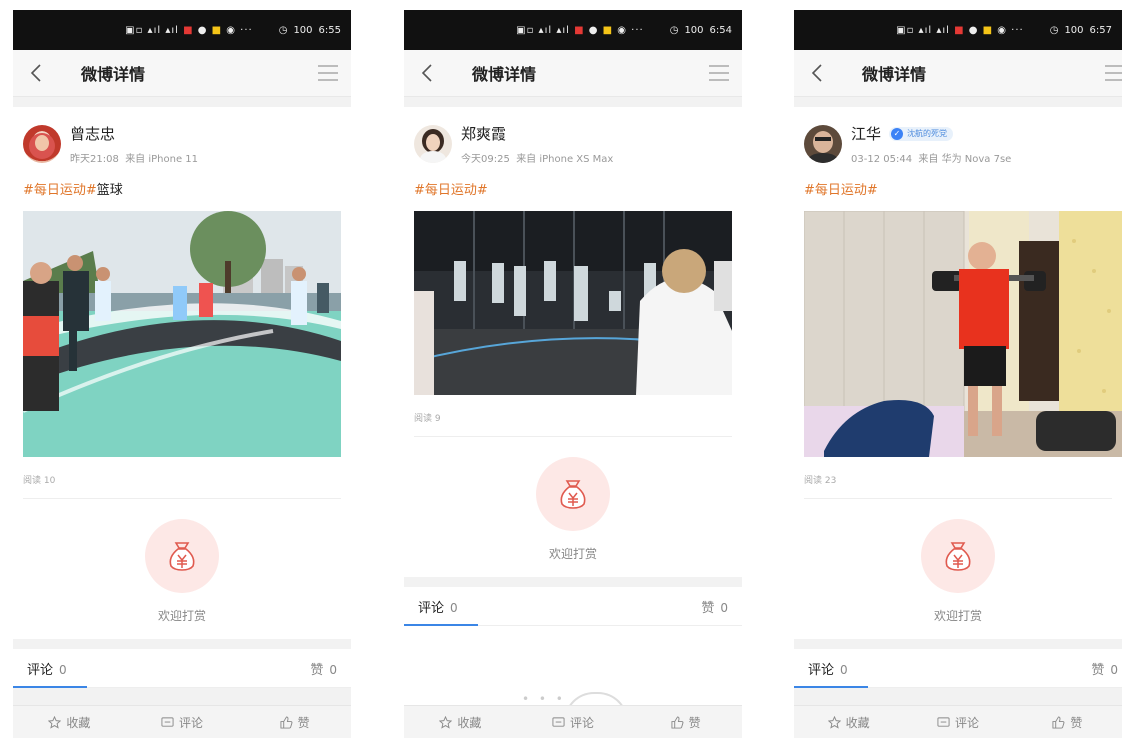 Image resolution: width=1122 pixels, height=738 pixels. Describe the element at coordinates (882, 159) in the screenshot. I see `post-time: 03-12 05:44` at that location.